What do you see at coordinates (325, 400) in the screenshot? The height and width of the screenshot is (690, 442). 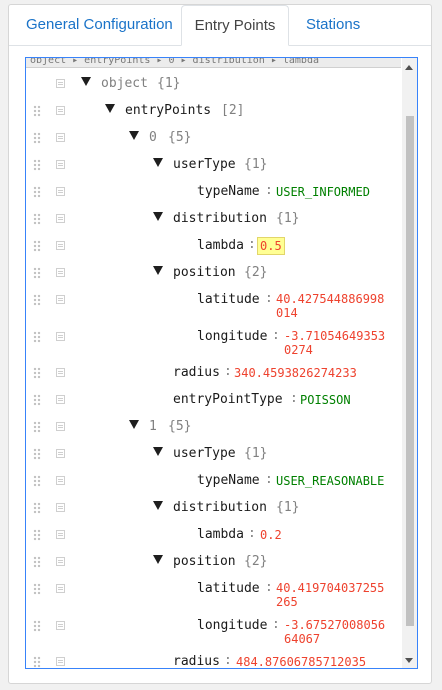 I see `field-value: POISSON` at bounding box center [325, 400].